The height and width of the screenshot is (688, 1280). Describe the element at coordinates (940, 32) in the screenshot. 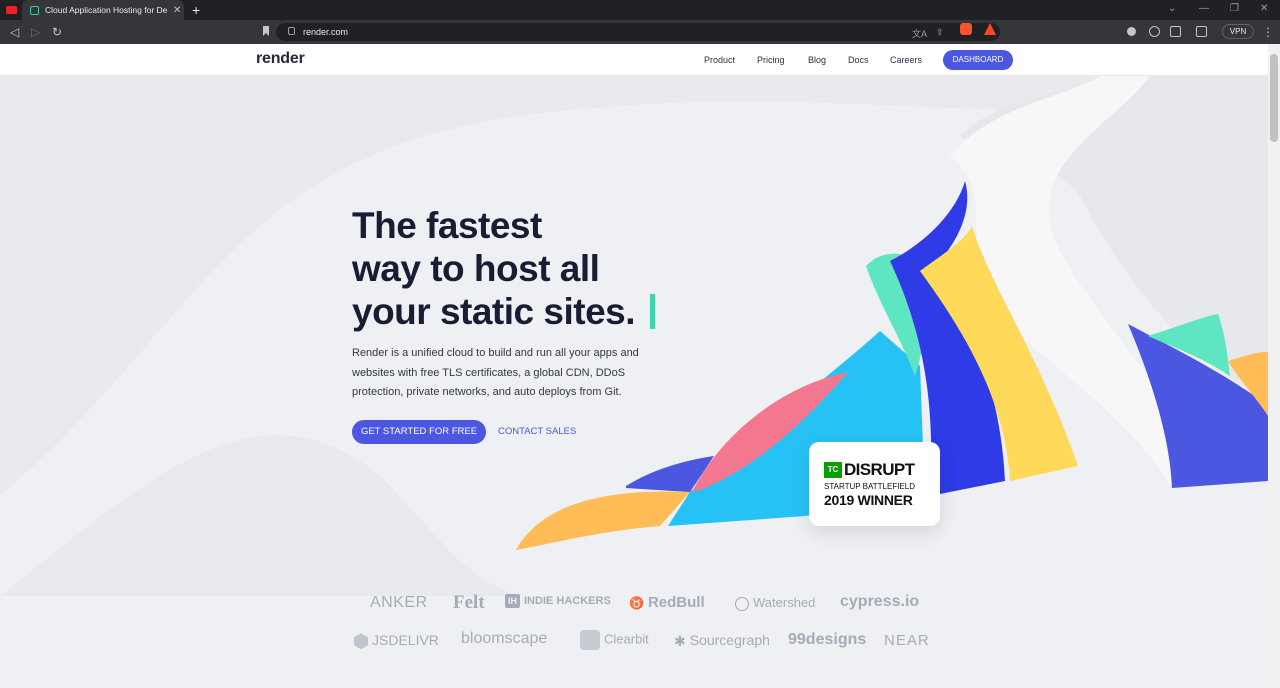

I see `share-icon: ⇪` at that location.